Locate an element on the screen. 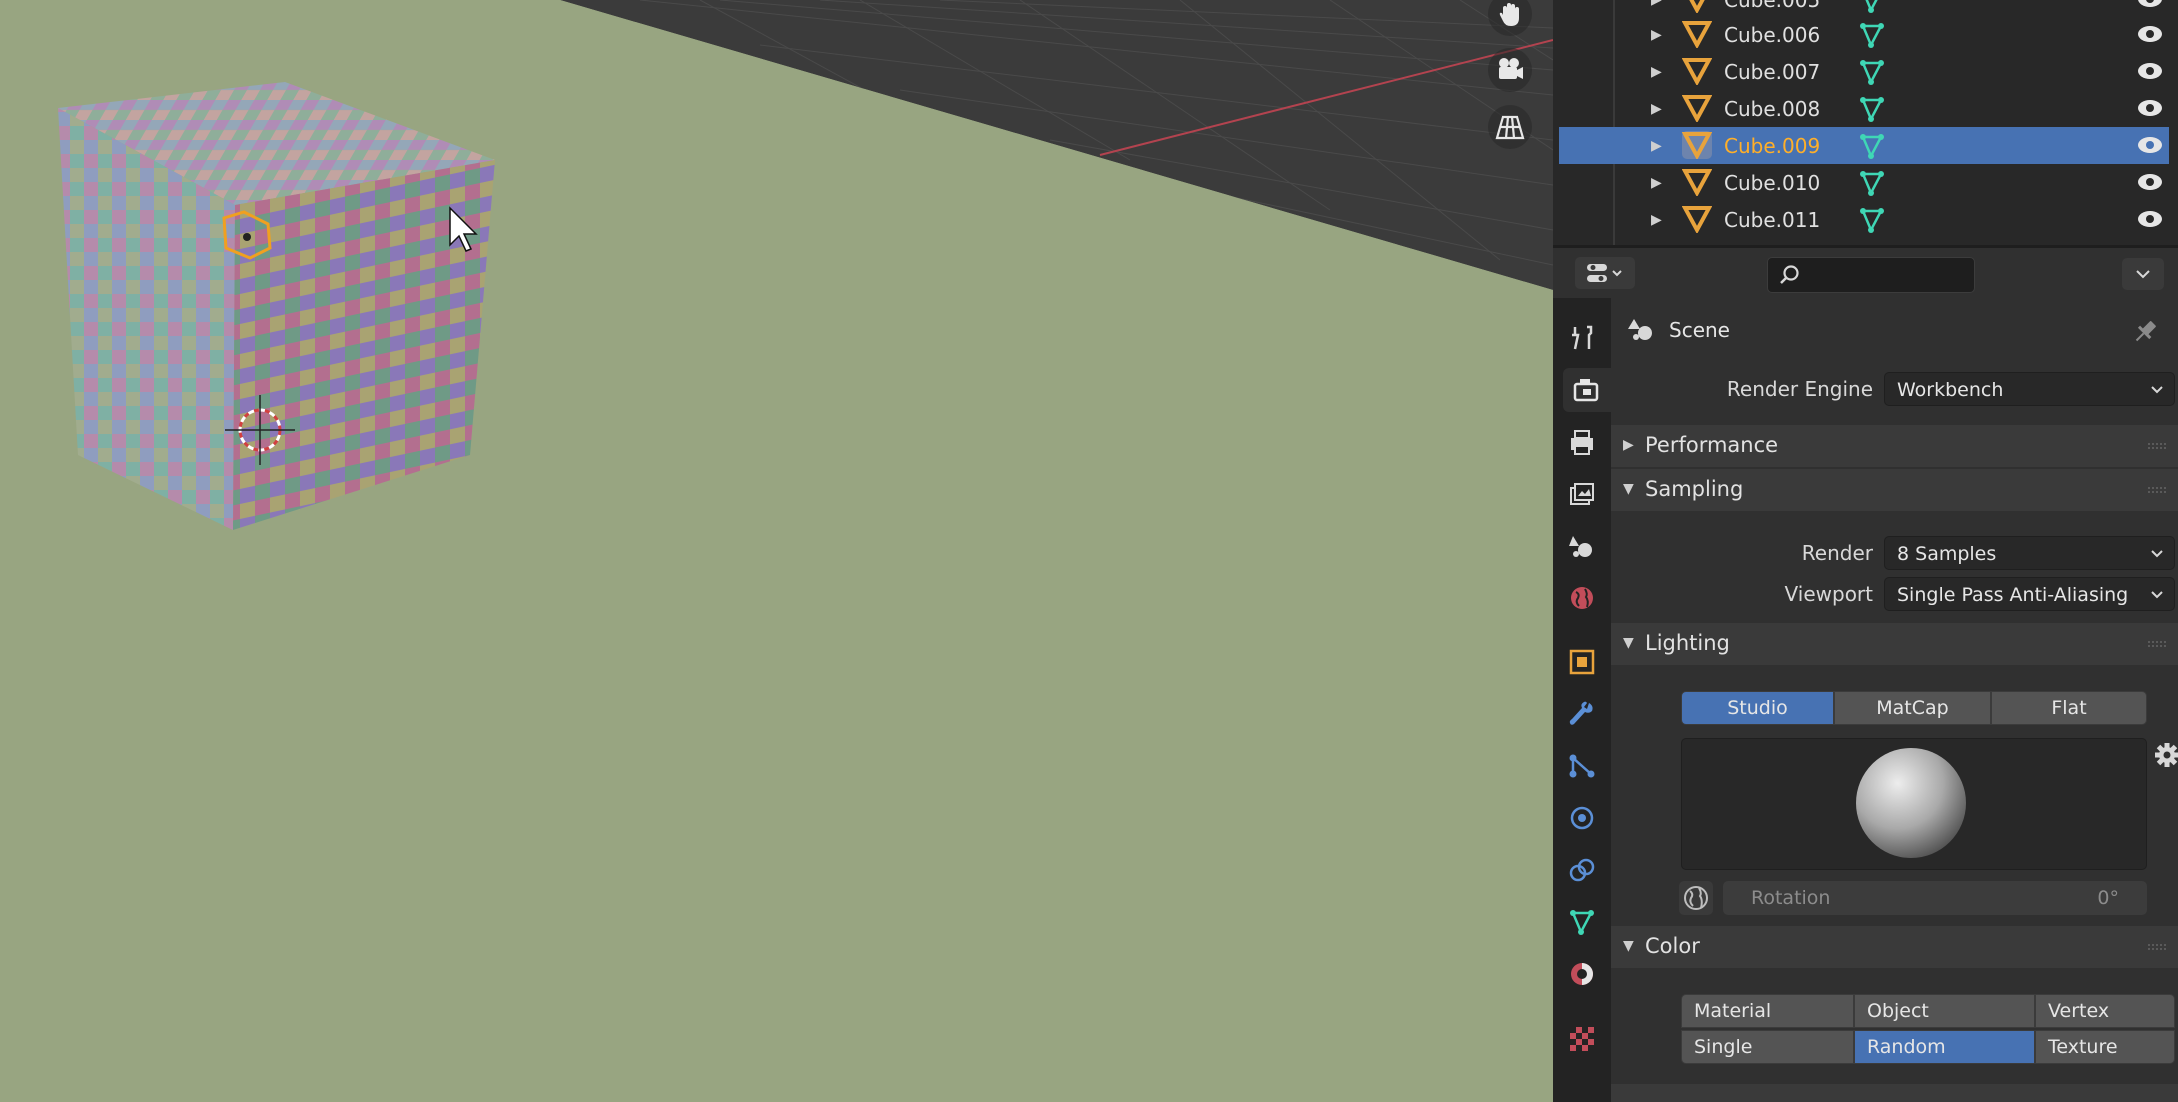 This screenshot has width=2178, height=1102. lighting-studio-button: Studio is located at coordinates (1757, 708).